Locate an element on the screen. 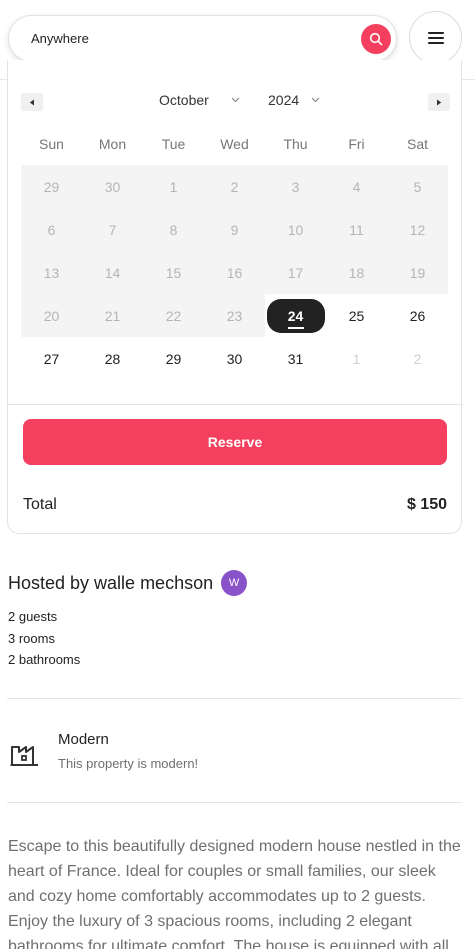 Image resolution: width=475 pixels, height=949 pixels. host-title: Hosted by walle mechson is located at coordinates (111, 582).